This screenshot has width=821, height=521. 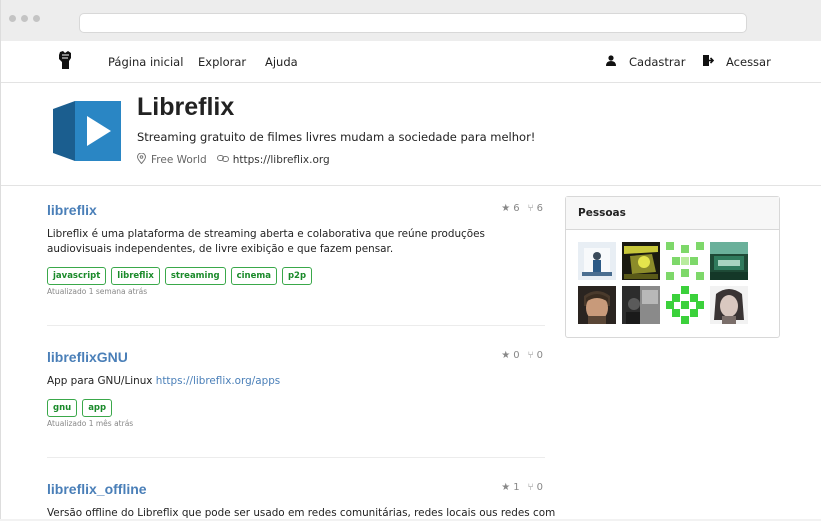 I want to click on org-meta: Free World https://libreflix.org, so click(x=233, y=159).